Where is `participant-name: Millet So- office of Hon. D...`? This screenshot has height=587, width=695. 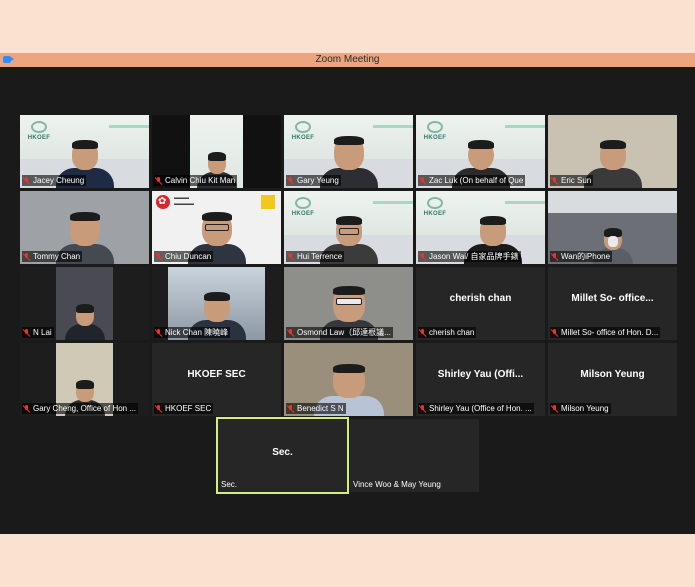
participant-name: Millet So- office of Hon. D... is located at coordinates (605, 332).